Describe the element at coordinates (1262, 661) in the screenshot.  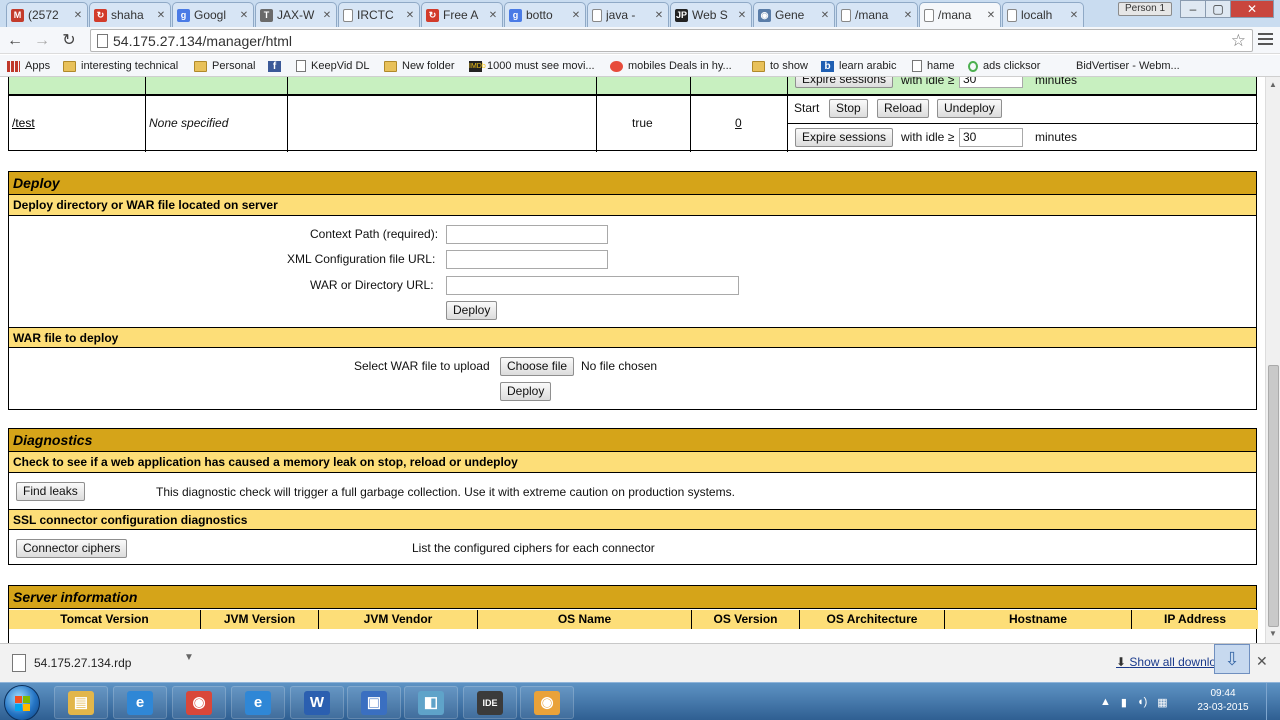
I see `close-icon: ✕` at that location.